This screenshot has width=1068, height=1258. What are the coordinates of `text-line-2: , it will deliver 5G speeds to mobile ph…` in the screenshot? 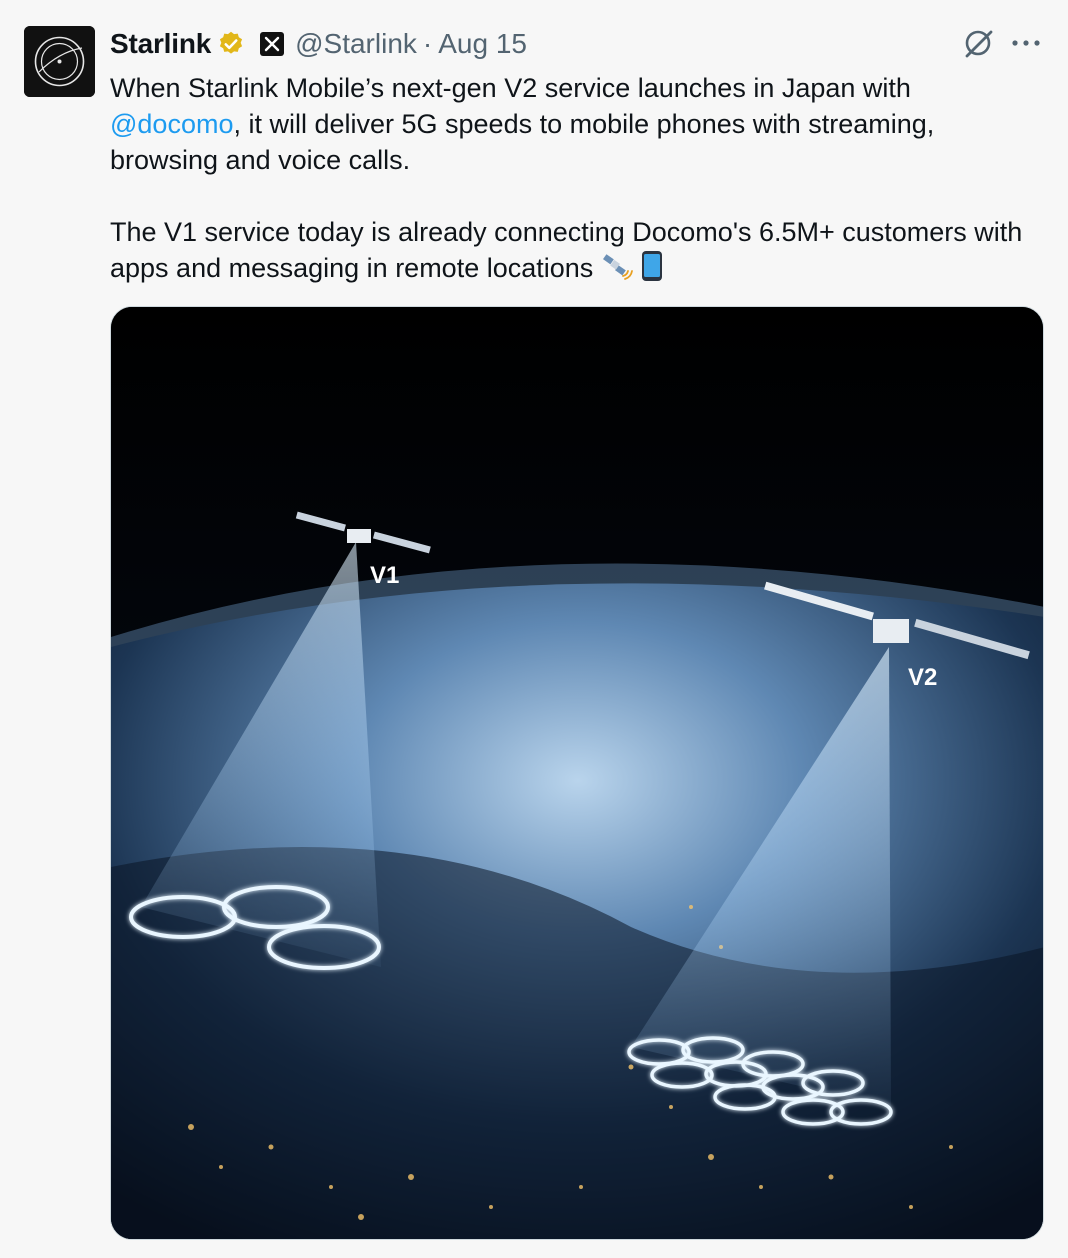 It's located at (522, 142).